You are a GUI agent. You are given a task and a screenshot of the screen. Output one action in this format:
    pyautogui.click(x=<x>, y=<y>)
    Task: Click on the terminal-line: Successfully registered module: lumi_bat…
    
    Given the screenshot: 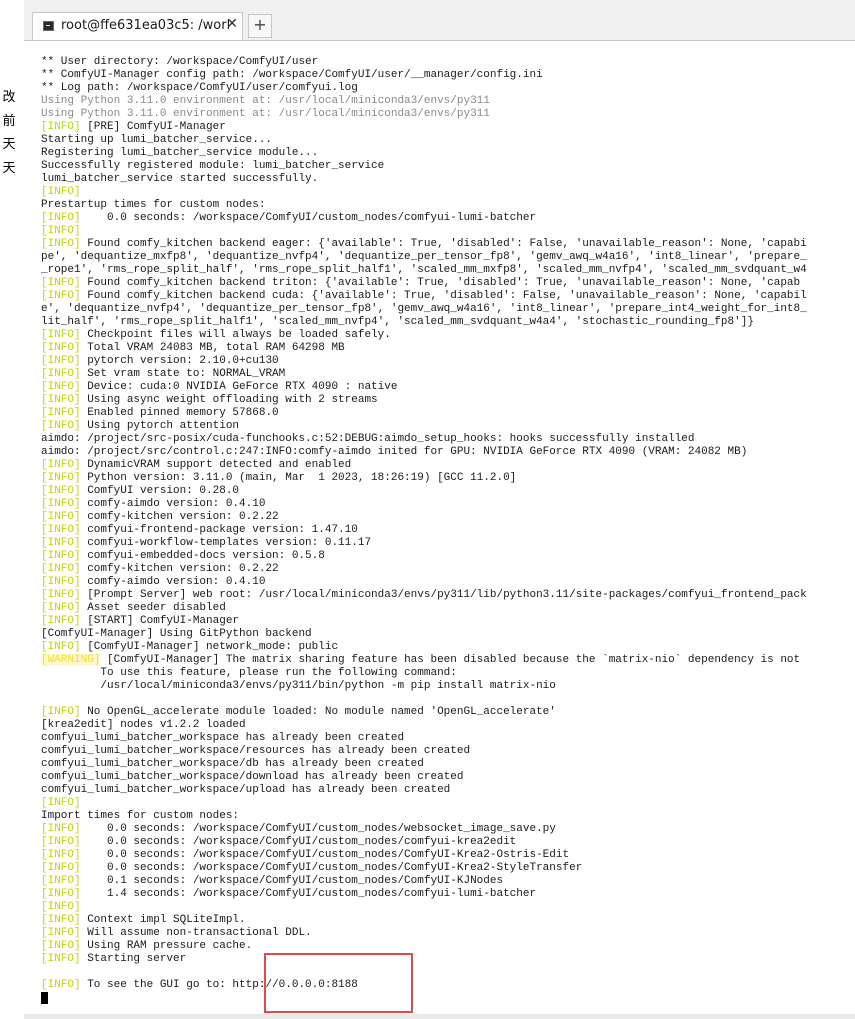 What is the action you would take?
    pyautogui.click(x=447, y=166)
    